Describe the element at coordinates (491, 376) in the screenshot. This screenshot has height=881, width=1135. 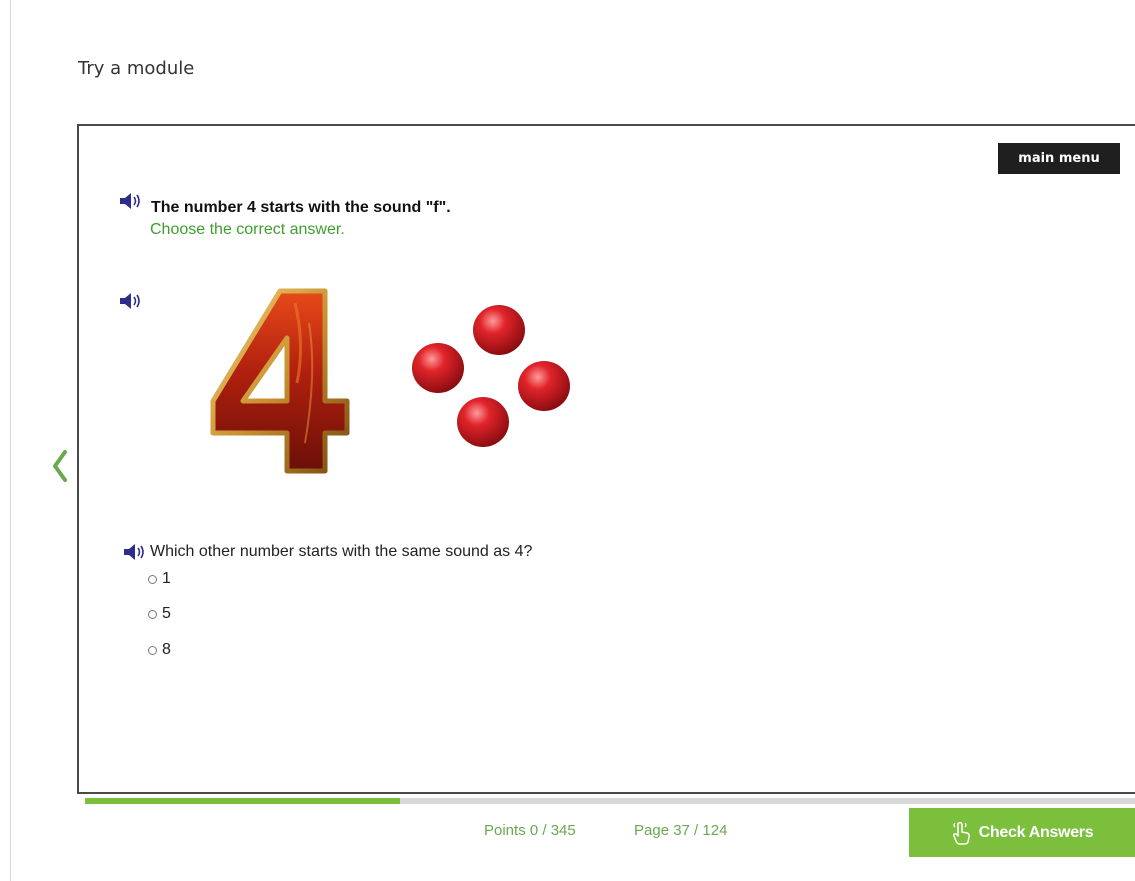
I see `counters-image` at that location.